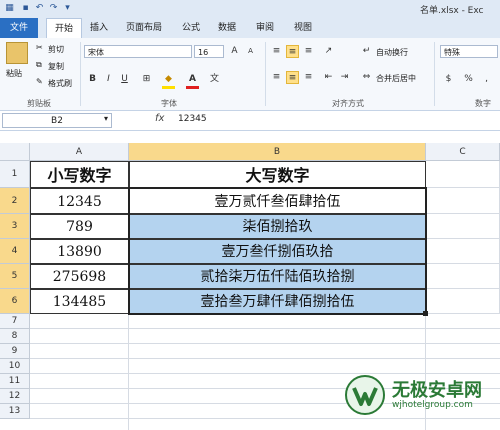 Image resolution: width=500 pixels, height=430 pixels. I want to click on column-header-a: A, so click(79, 152).